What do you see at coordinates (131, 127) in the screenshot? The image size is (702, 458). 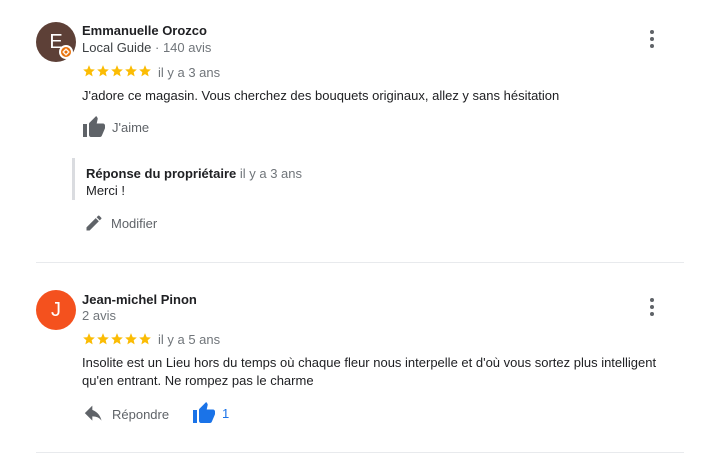 I see `like-label: J'aime` at bounding box center [131, 127].